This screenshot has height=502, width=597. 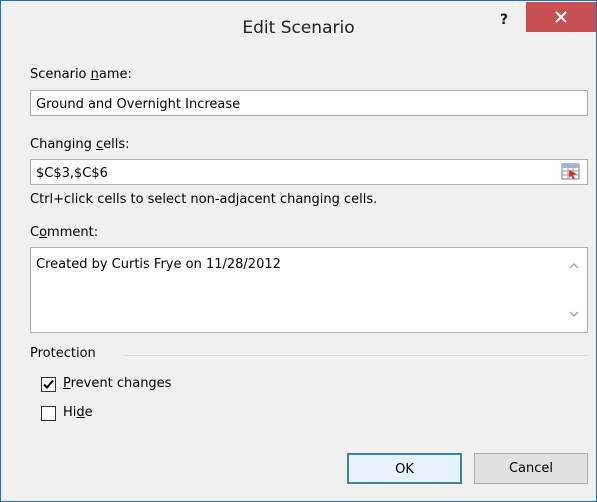 What do you see at coordinates (309, 103) in the screenshot?
I see `scenario-name-input: Ground and Overnight Increase` at bounding box center [309, 103].